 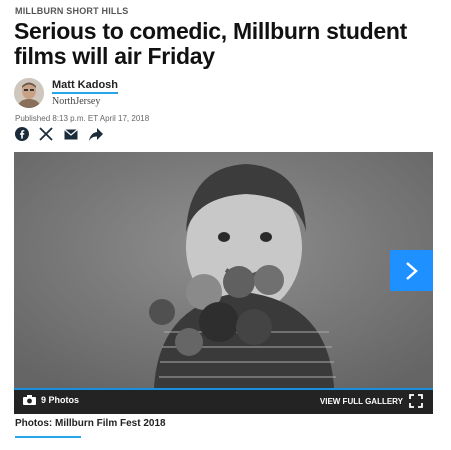 What do you see at coordinates (96, 134) in the screenshot?
I see `share-arrow-icon` at bounding box center [96, 134].